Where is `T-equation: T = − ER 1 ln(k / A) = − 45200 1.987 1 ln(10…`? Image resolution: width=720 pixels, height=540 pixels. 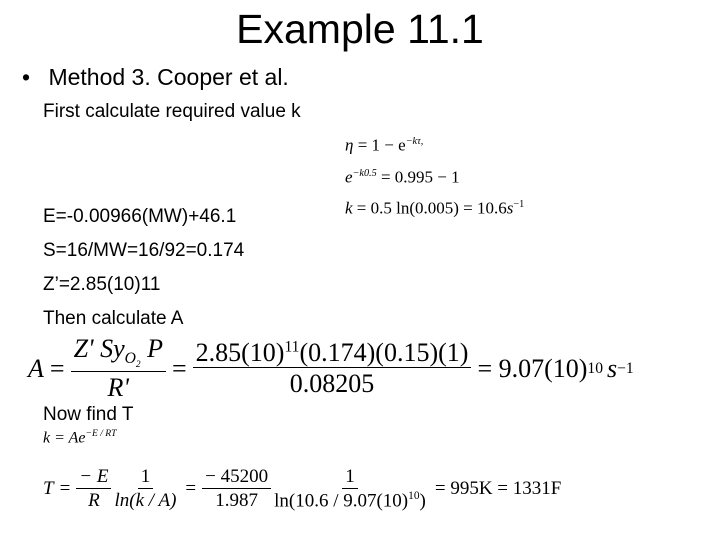
T-equation: T = − ER 1 ln(k / A) = − 45200 1.987 1 ln(10… is located at coordinates (302, 489).